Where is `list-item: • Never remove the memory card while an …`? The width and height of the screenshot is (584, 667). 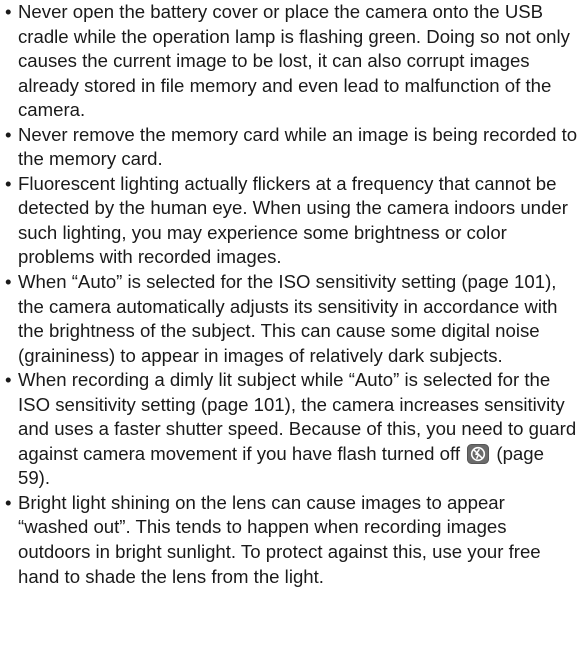 list-item: • Never remove the memory card while an … is located at coordinates (292, 147).